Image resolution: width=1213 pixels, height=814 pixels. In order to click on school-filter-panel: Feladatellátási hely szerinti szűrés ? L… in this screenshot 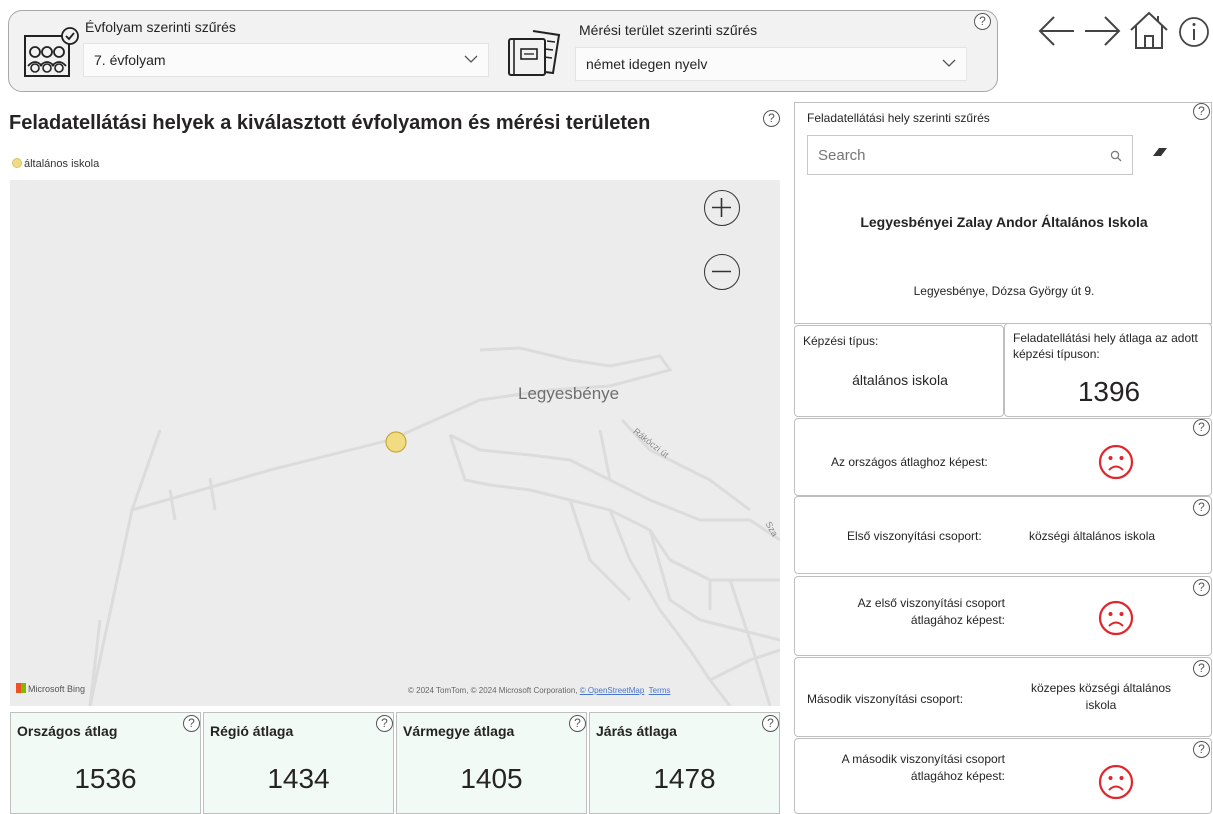, I will do `click(1003, 213)`.